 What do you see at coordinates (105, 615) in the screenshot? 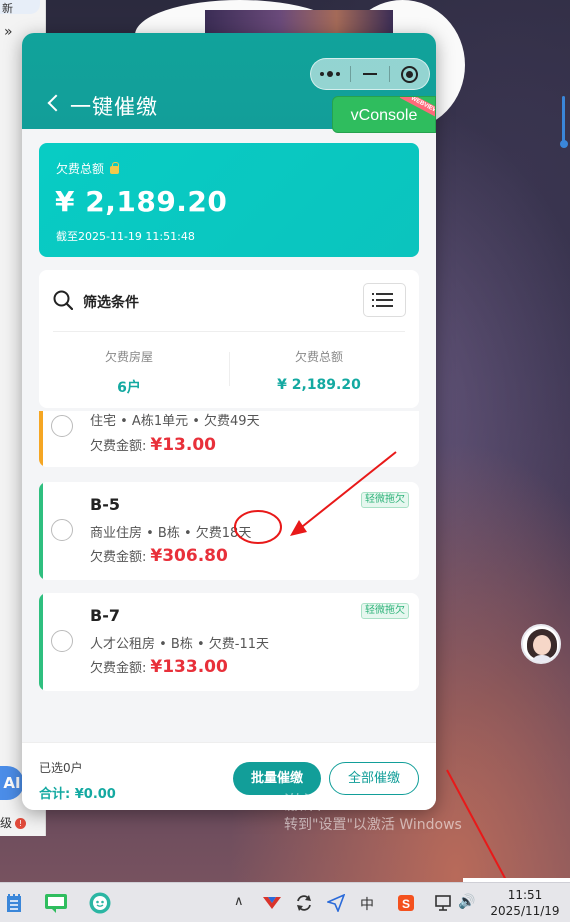
I see `row-house-name: B-7` at bounding box center [105, 615].